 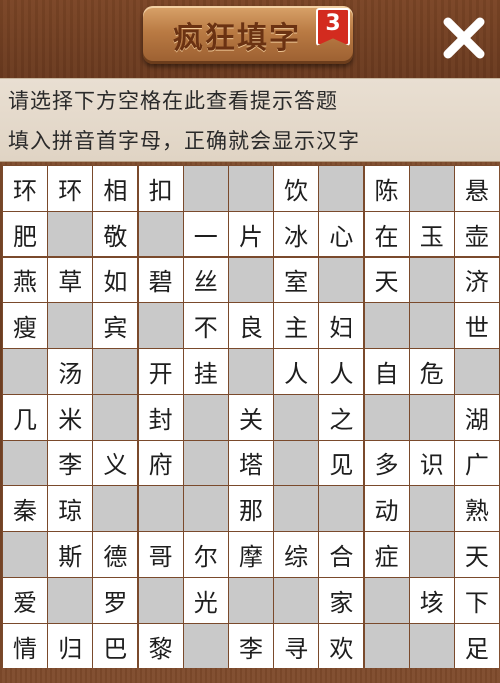 What do you see at coordinates (115, 280) in the screenshot?
I see `grid-cell-filled: 如` at bounding box center [115, 280].